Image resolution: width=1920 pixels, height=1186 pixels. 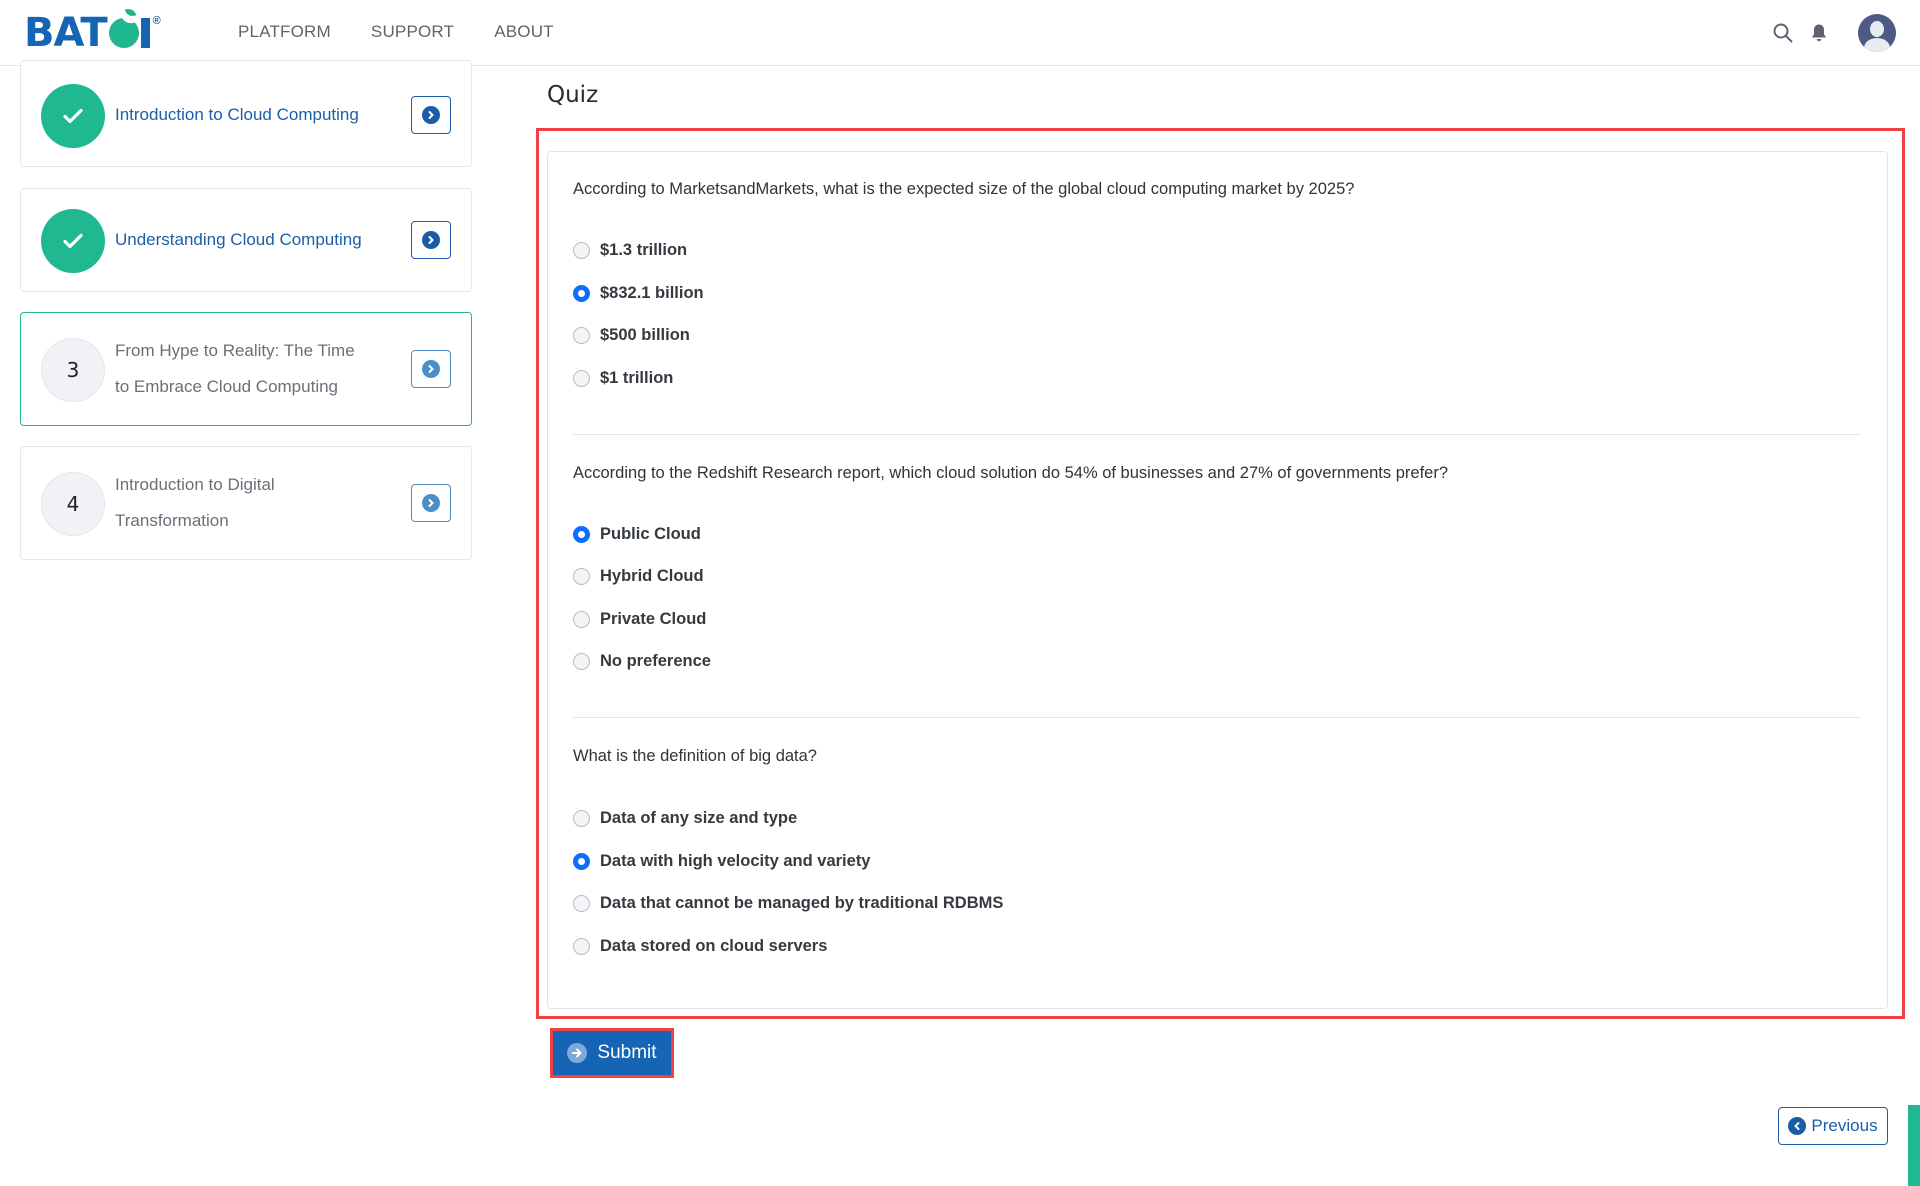 I want to click on question-3-option-4: Data stored on cloud servers, so click(x=700, y=946).